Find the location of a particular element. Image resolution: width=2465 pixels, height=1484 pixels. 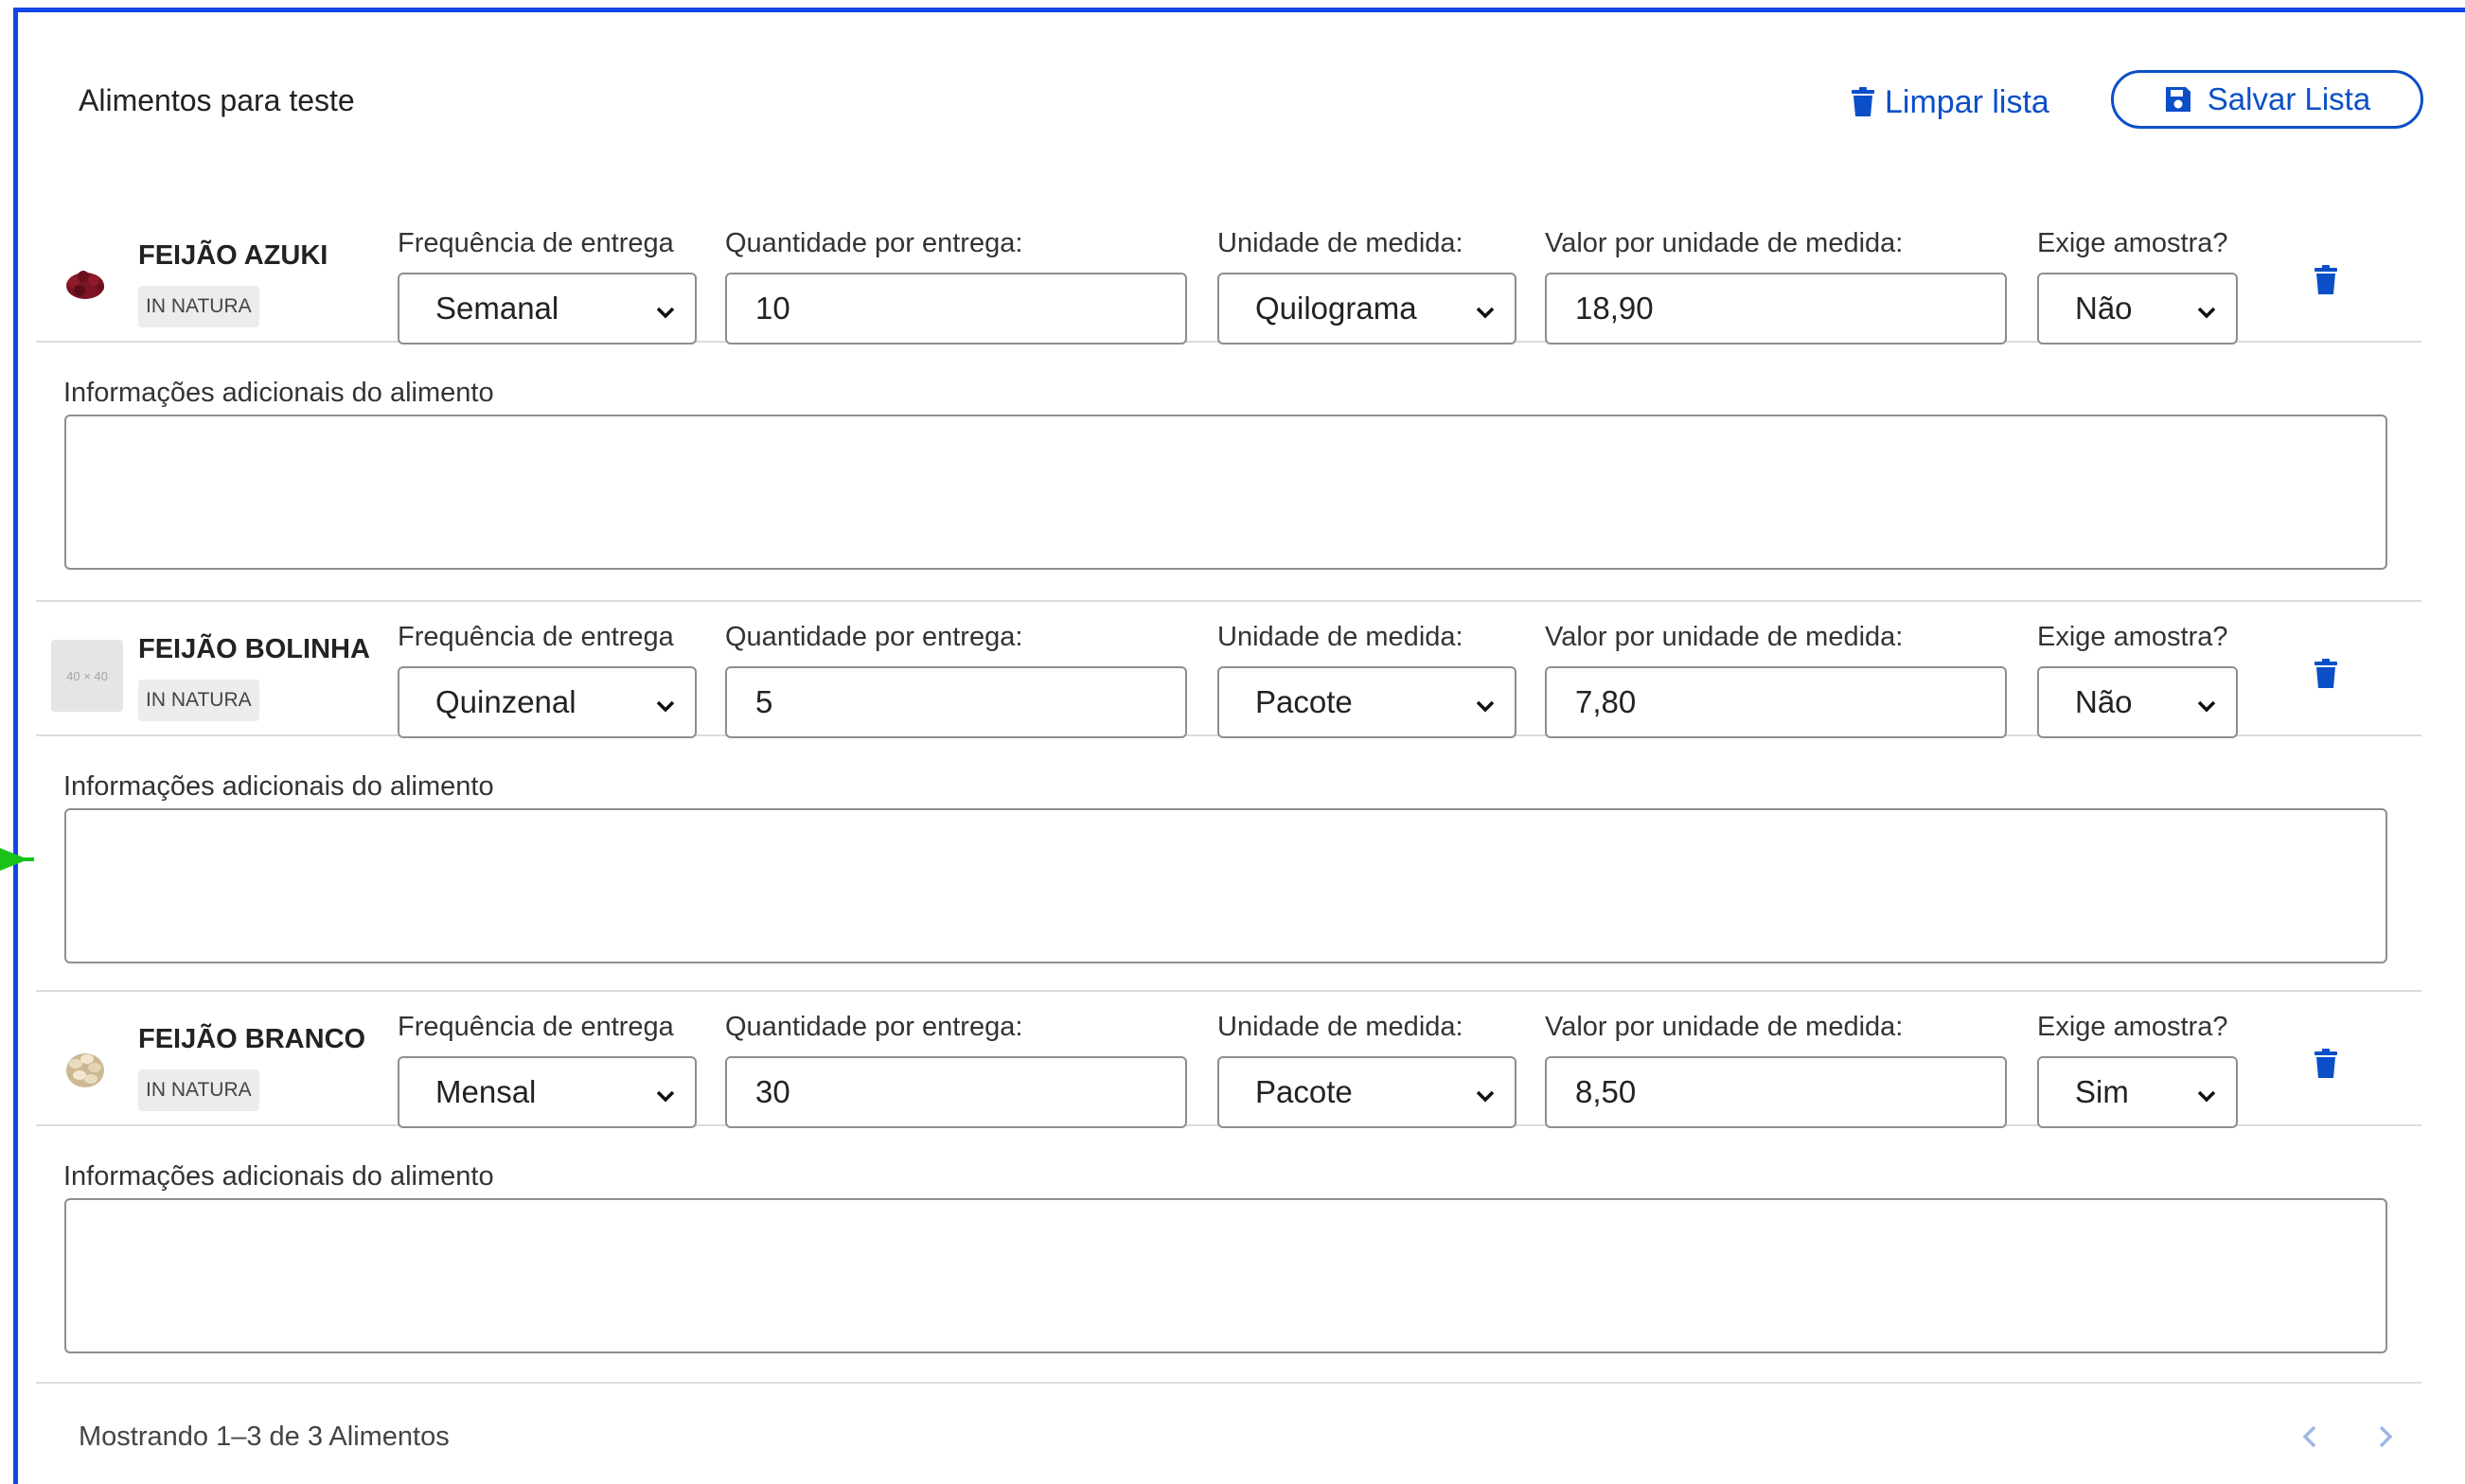

cursor-marker is located at coordinates (17, 859).